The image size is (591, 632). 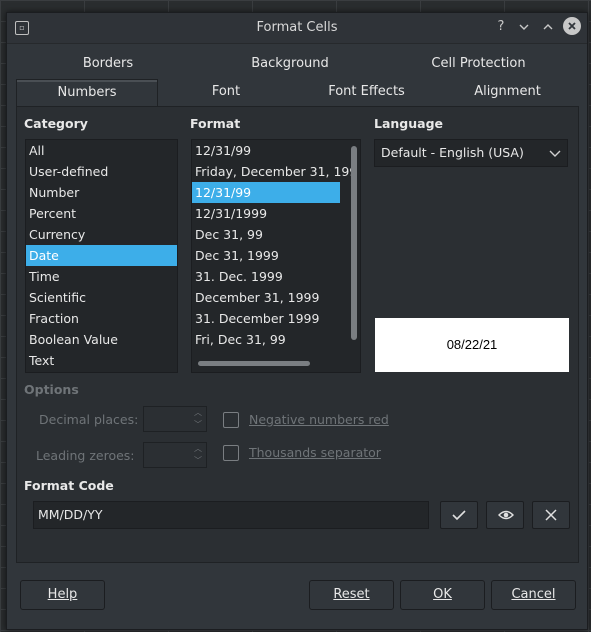 What do you see at coordinates (266, 234) in the screenshot?
I see `format-item: Dec 31, 99` at bounding box center [266, 234].